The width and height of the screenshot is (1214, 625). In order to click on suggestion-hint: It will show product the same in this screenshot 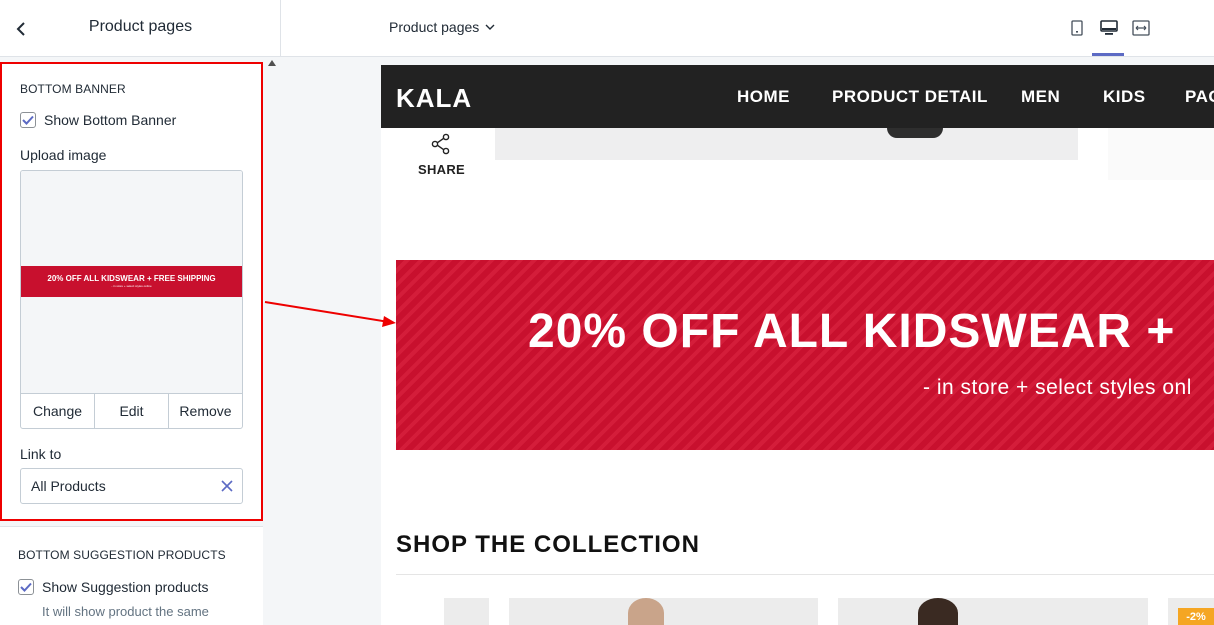, I will do `click(125, 611)`.